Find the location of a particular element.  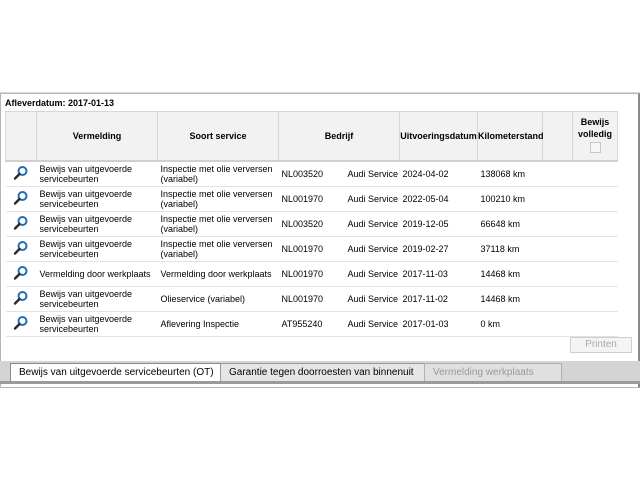

cell-bedrijf-code: AT955240 is located at coordinates (311, 324).